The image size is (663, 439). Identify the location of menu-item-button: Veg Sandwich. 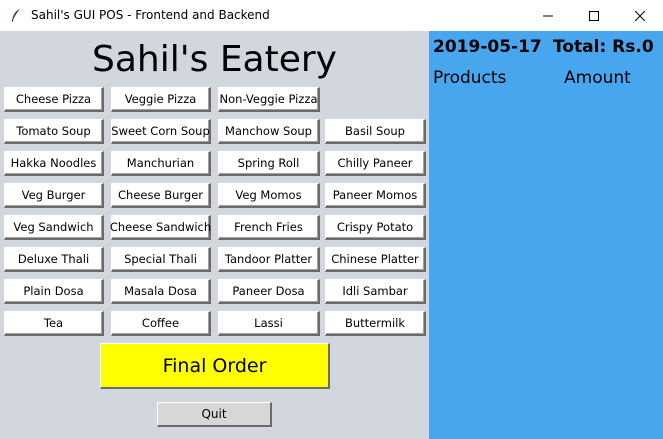
(54, 227).